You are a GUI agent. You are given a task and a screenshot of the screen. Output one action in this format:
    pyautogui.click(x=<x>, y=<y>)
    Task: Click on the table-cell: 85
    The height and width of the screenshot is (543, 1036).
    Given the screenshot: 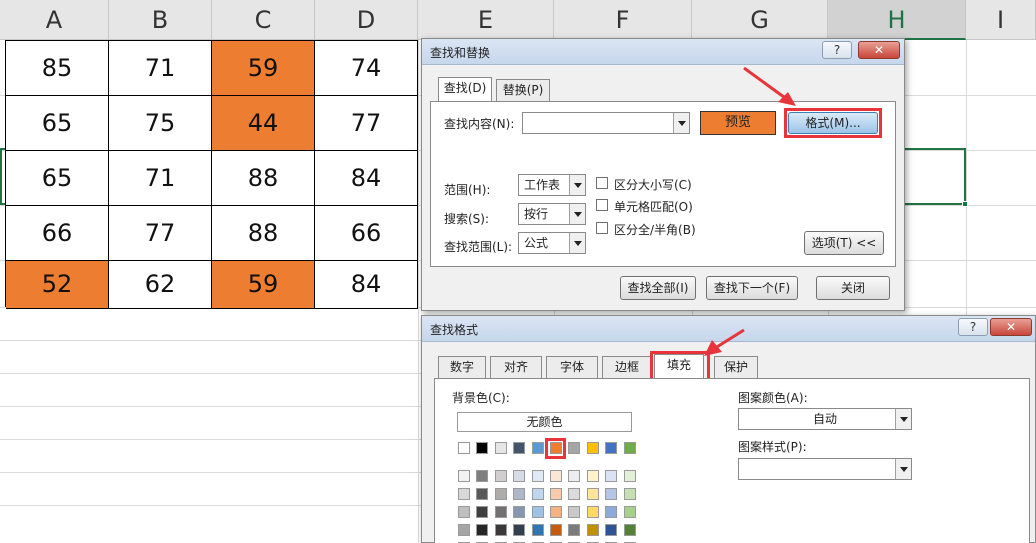 What is the action you would take?
    pyautogui.click(x=57, y=68)
    